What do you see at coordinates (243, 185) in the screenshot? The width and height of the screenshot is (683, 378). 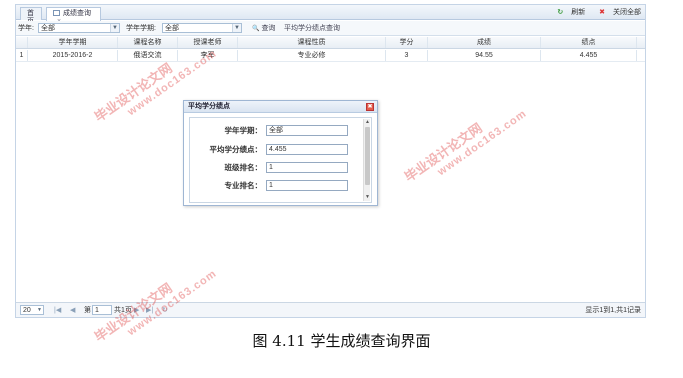 I see `field-label: 专业排名：` at bounding box center [243, 185].